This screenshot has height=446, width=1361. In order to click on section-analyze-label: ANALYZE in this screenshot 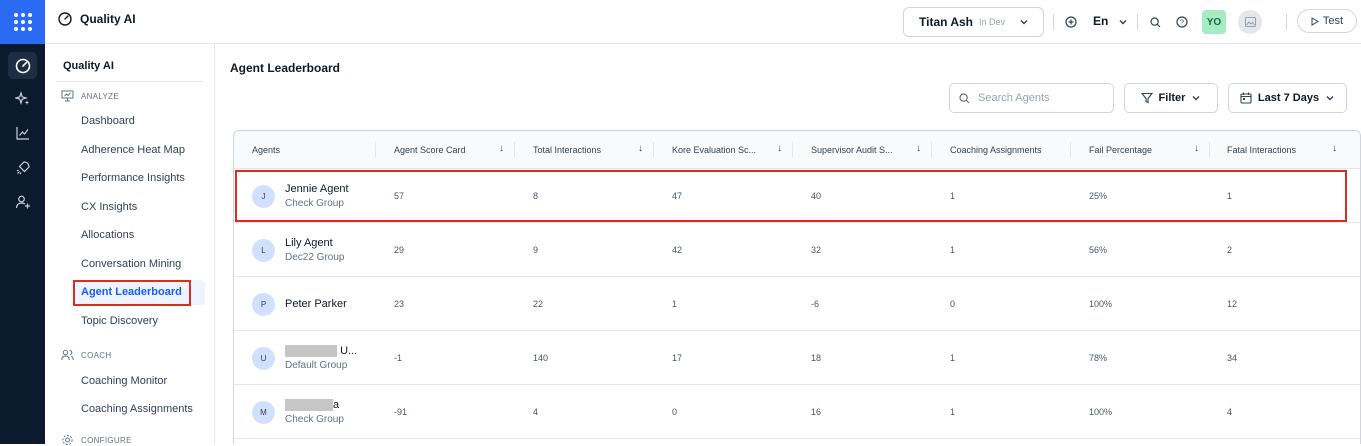, I will do `click(100, 96)`.